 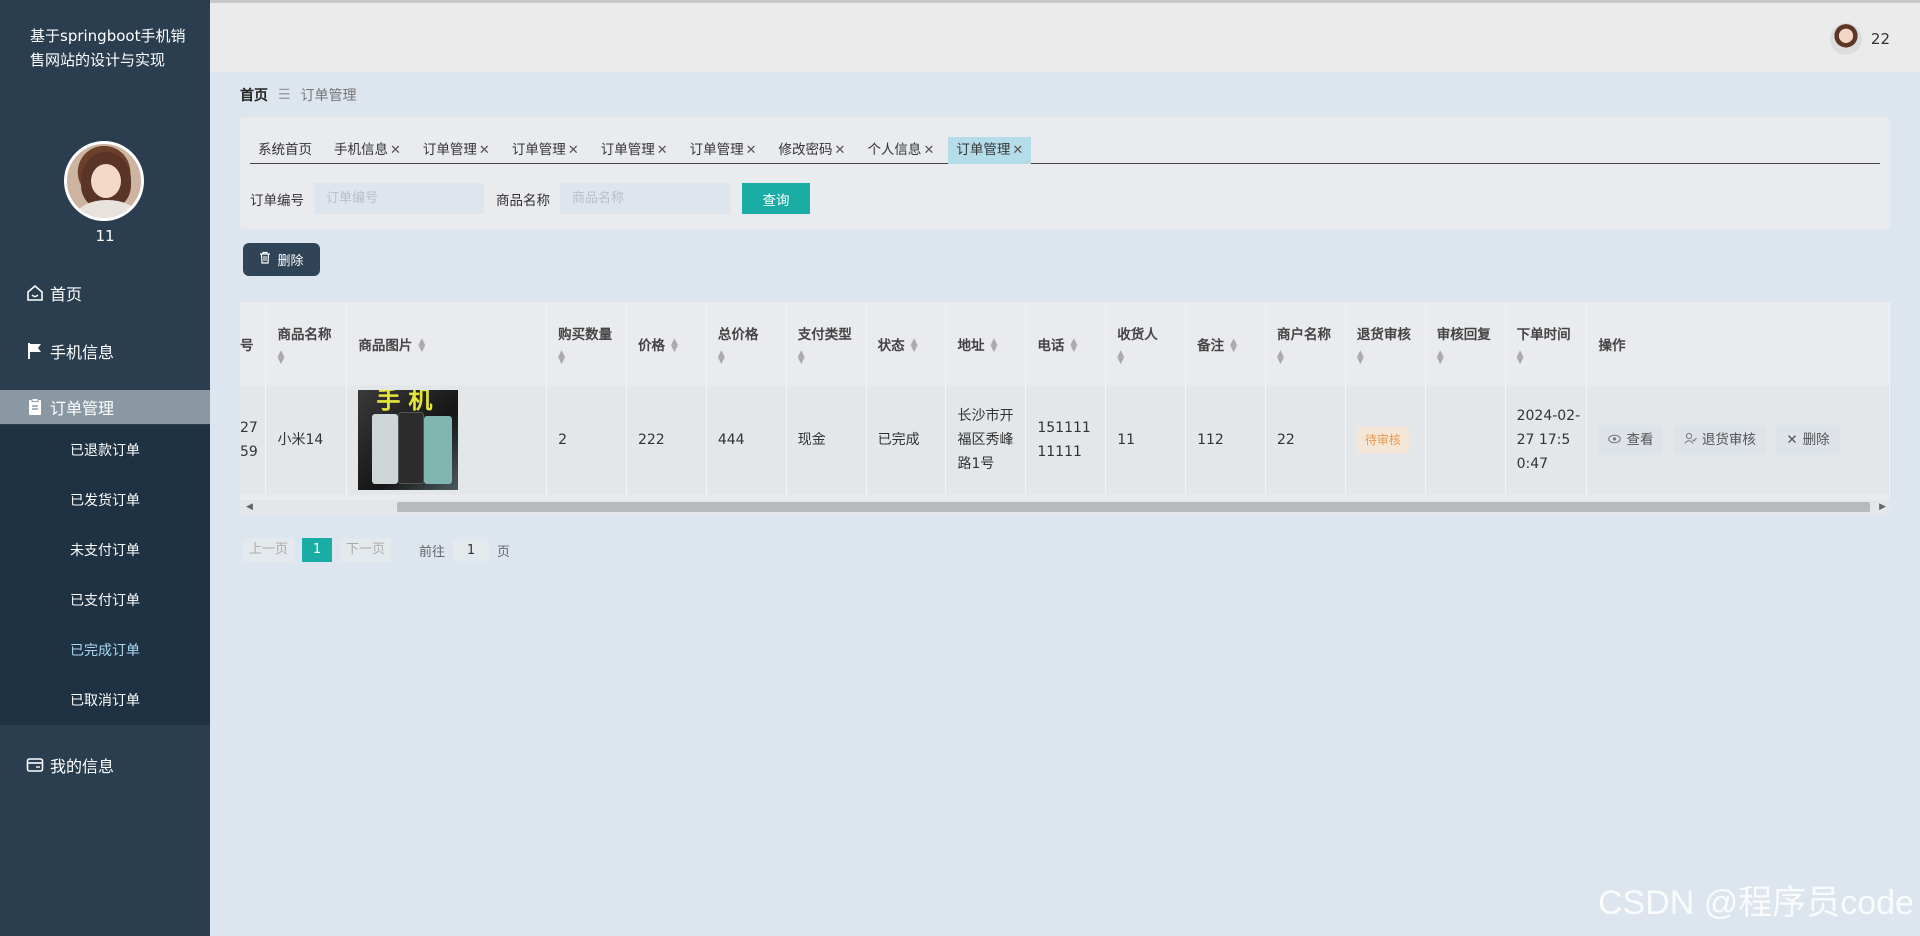 I want to click on view-button: 查看, so click(x=1631, y=440).